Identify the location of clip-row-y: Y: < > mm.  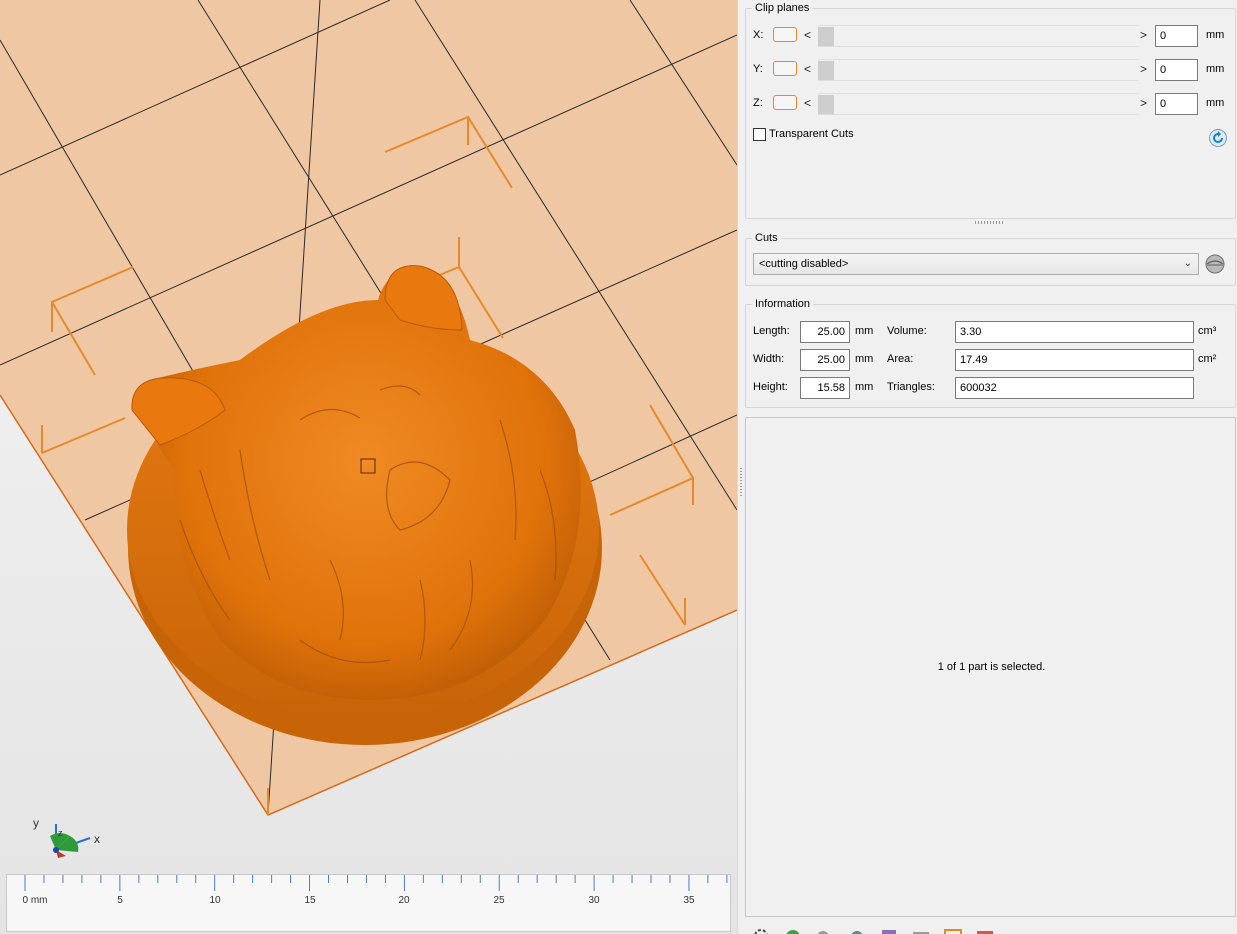
(992, 70).